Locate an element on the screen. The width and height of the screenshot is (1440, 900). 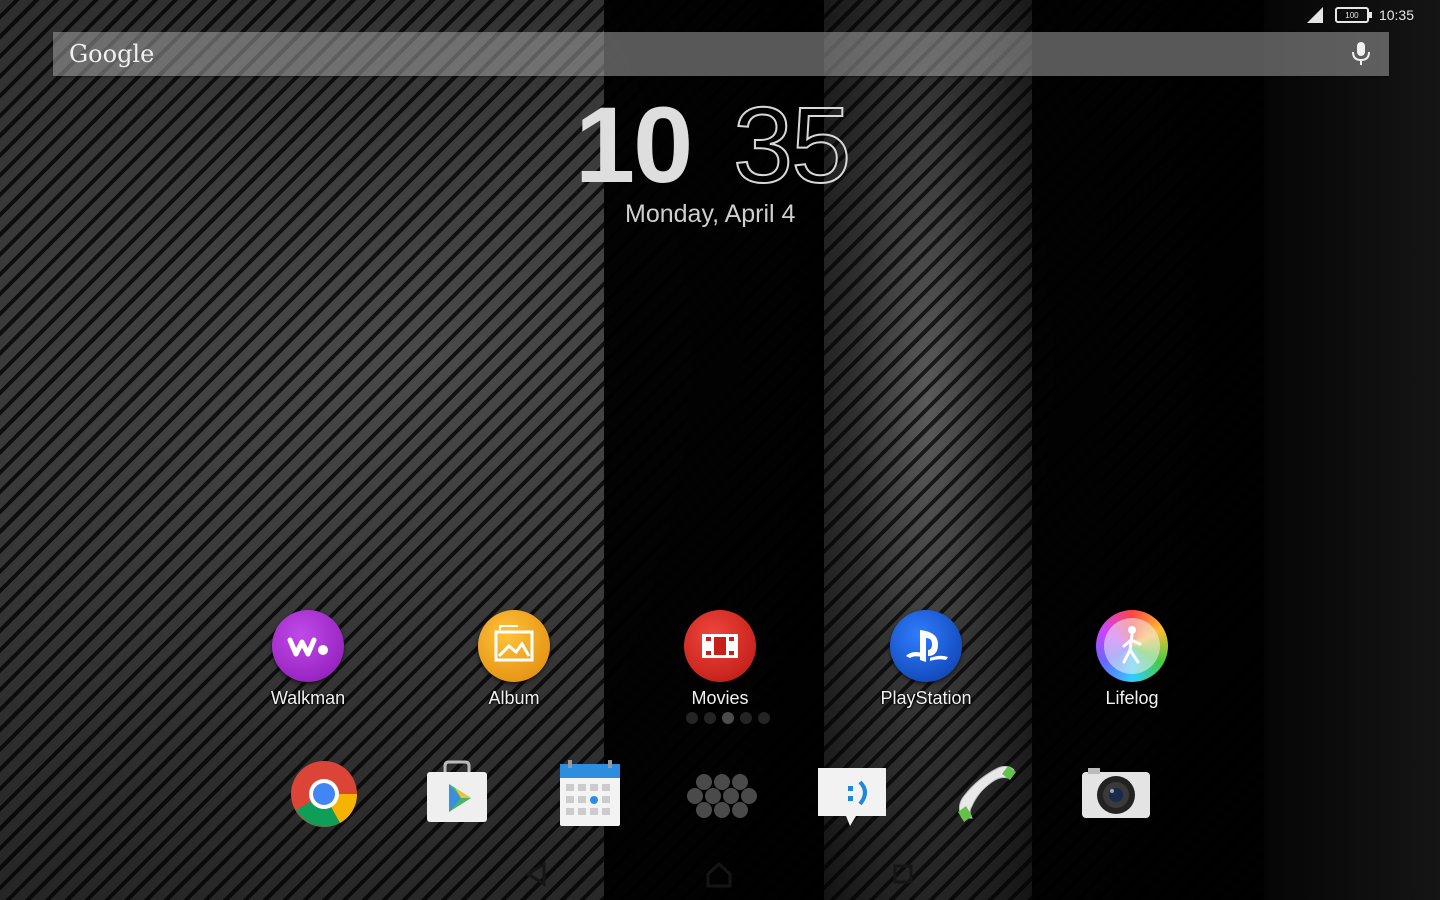
wallpaper-panel is located at coordinates (1352, 450).